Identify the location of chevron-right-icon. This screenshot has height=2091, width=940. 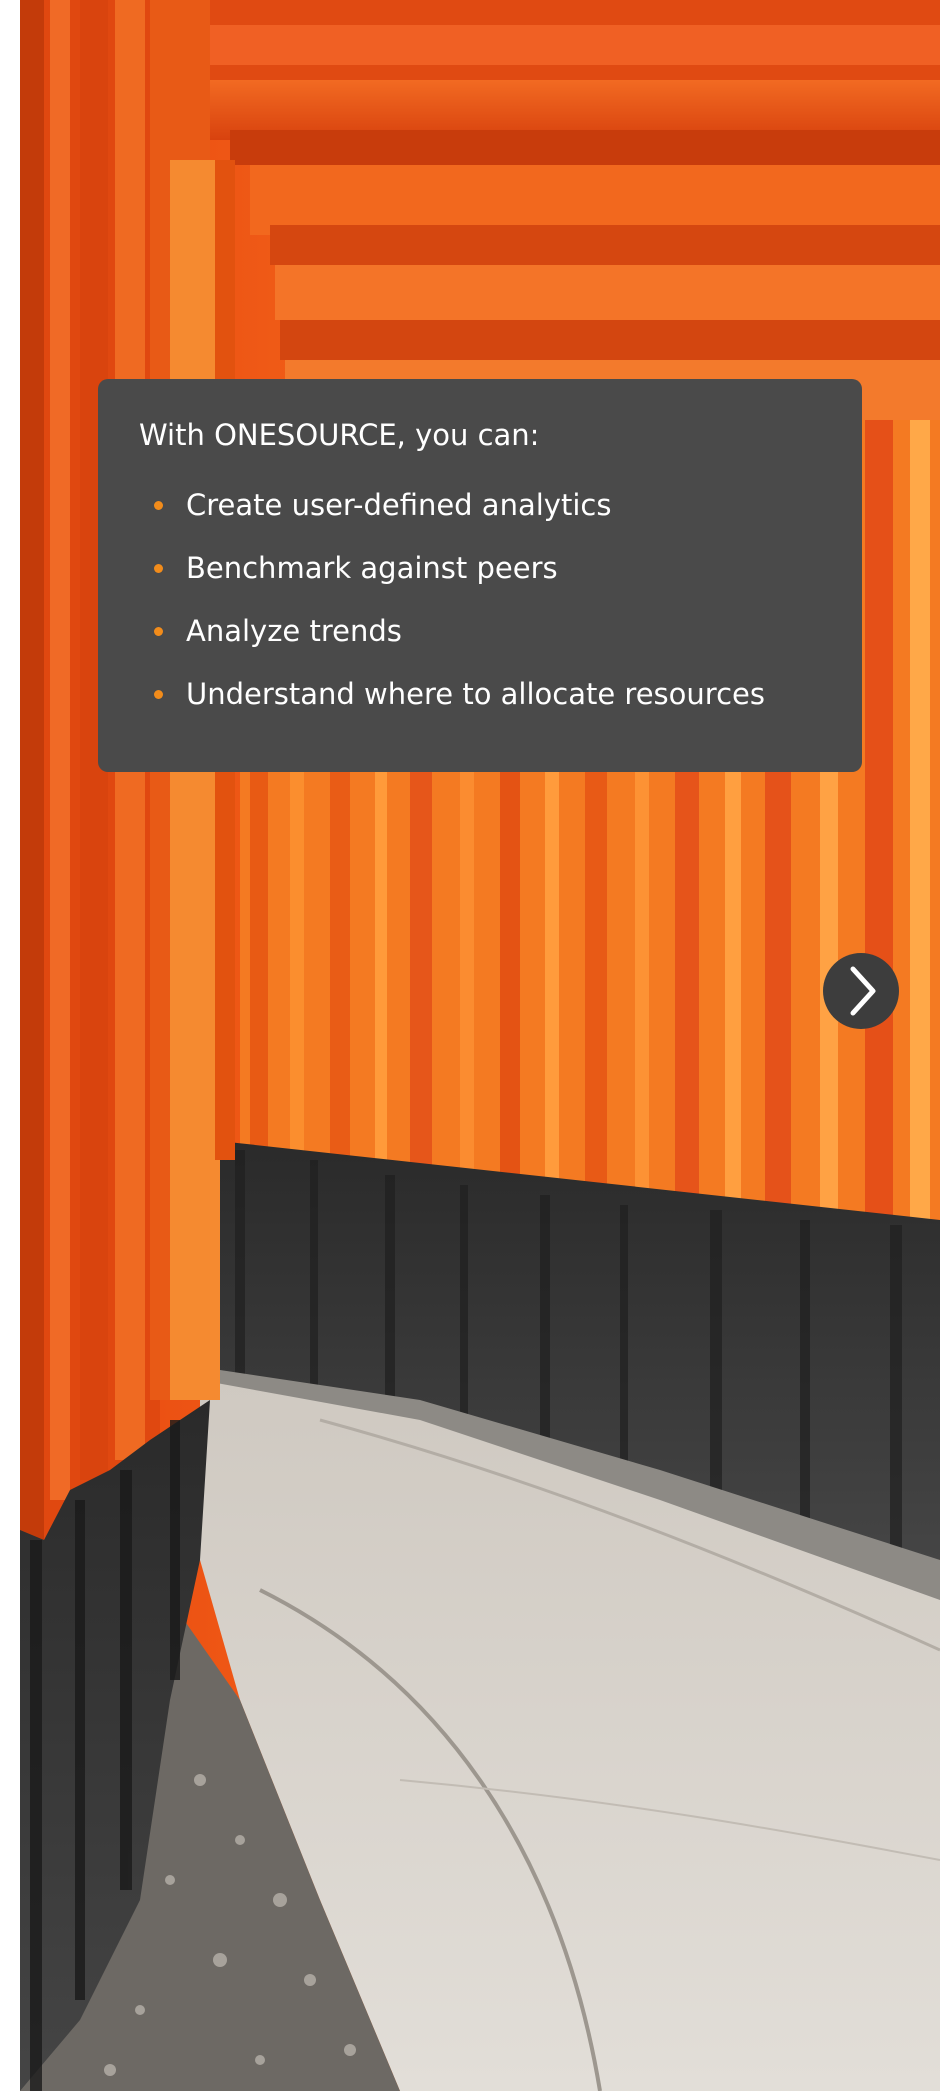
(863, 991).